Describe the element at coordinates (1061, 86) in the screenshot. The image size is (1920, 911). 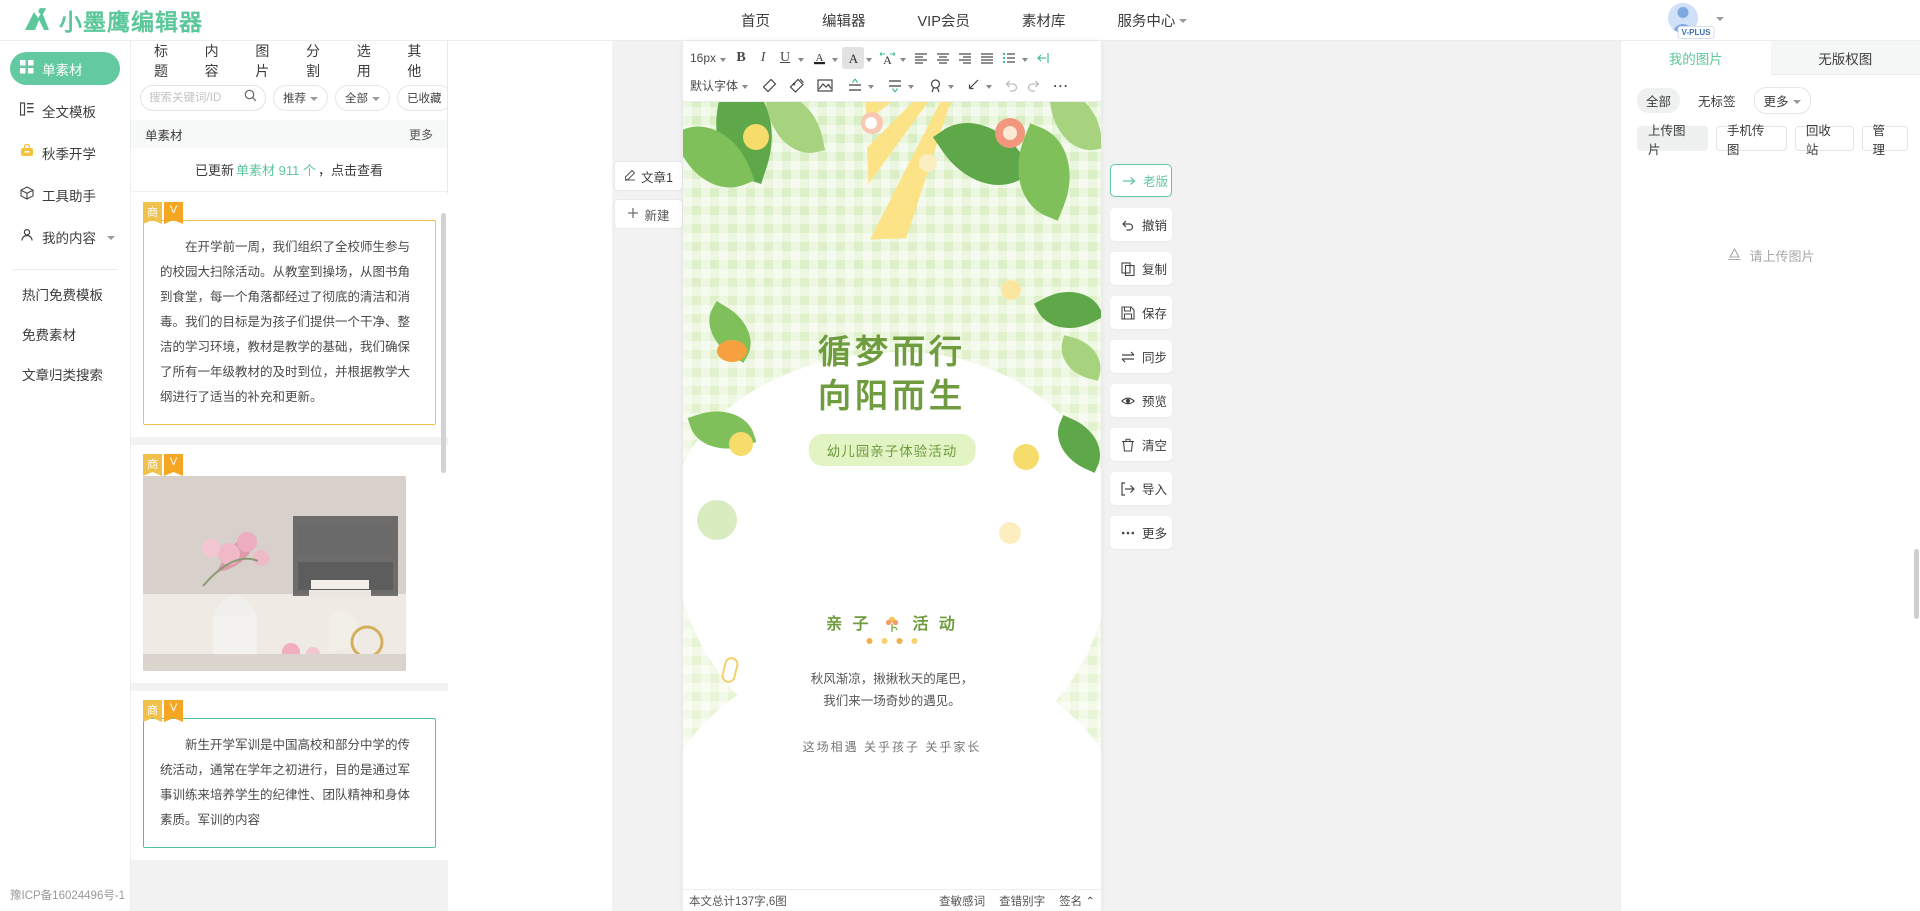
I see `more-icon: ⋯` at that location.